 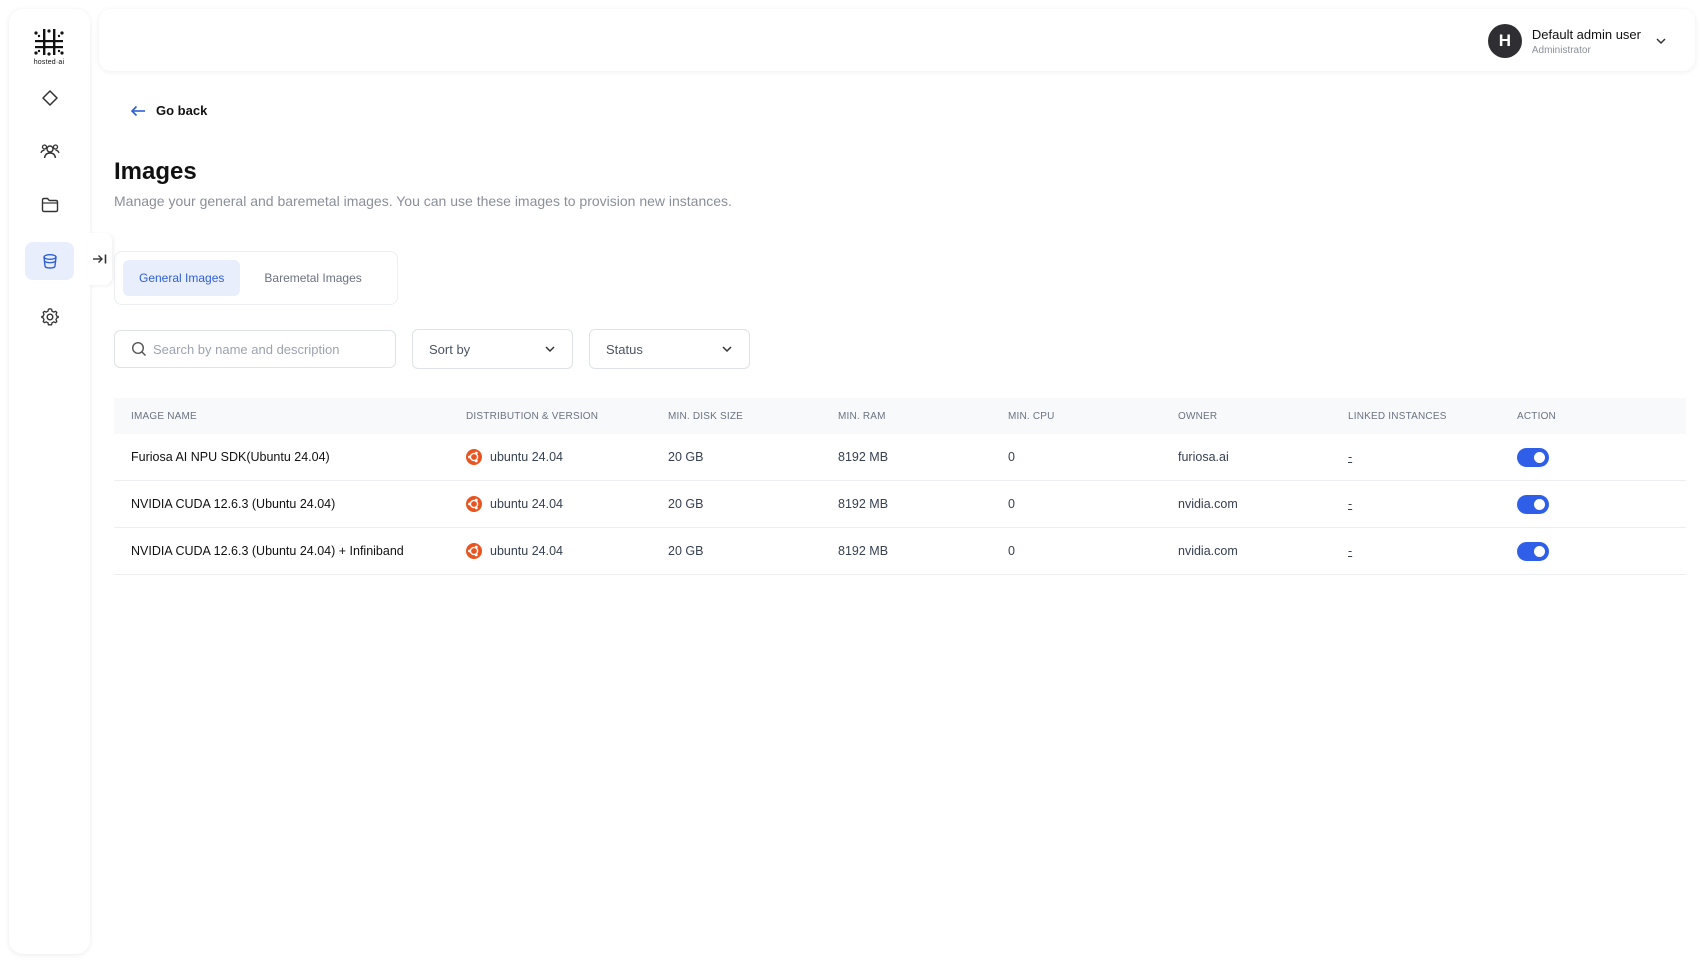 I want to click on tab-baremetal-images: Baremetal Images, so click(x=312, y=278).